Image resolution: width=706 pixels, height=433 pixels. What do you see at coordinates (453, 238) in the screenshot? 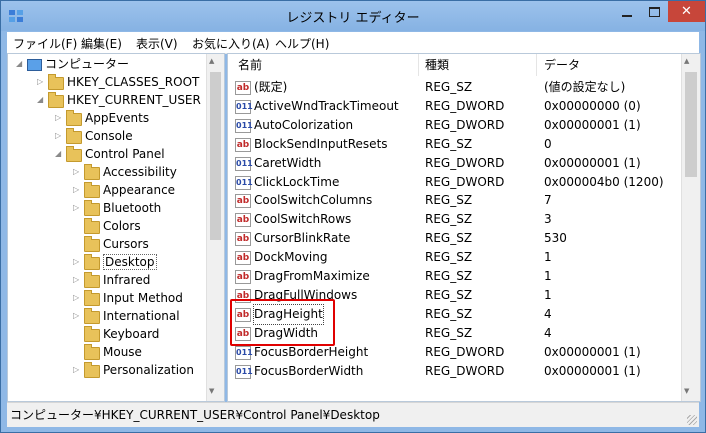
I see `value-row: ab CursorBlinkRate REG_SZ 530` at bounding box center [453, 238].